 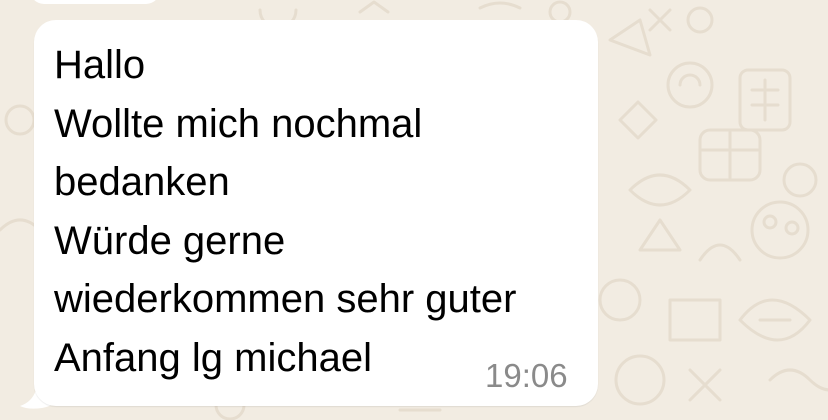 I want to click on message-timestamp: 19:06, so click(x=526, y=375).